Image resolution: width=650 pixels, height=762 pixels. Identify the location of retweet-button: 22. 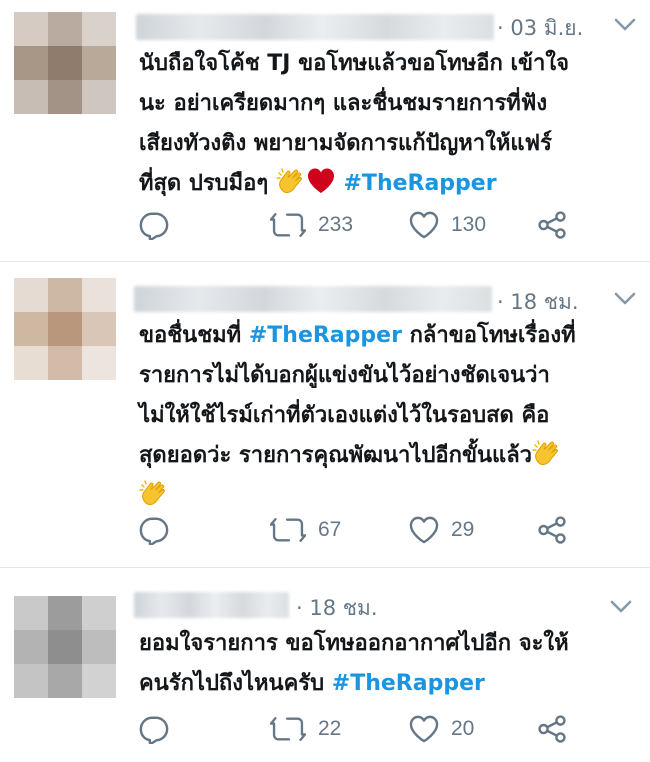
(305, 729).